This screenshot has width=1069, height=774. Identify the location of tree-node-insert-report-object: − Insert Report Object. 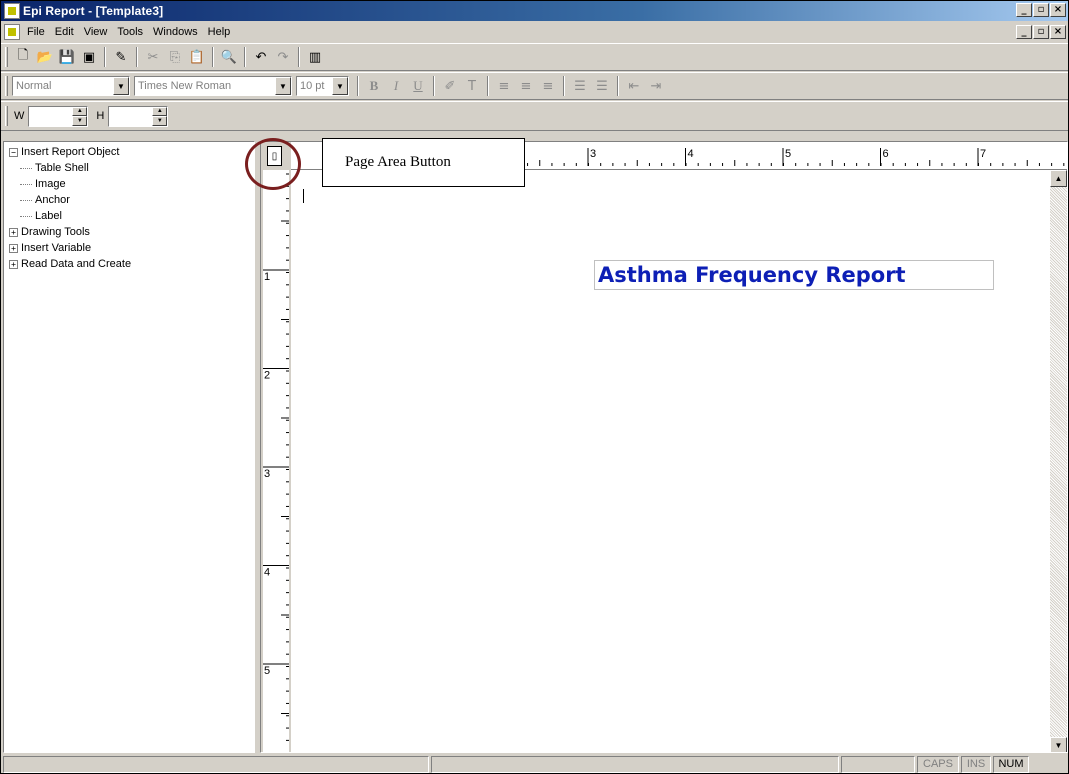
(130, 152).